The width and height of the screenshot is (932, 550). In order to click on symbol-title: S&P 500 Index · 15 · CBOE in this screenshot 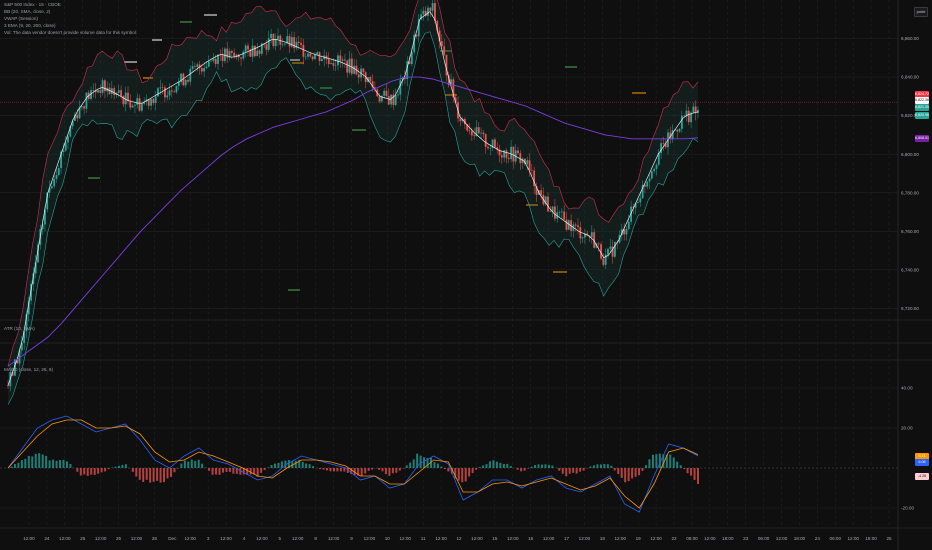, I will do `click(70, 4)`.